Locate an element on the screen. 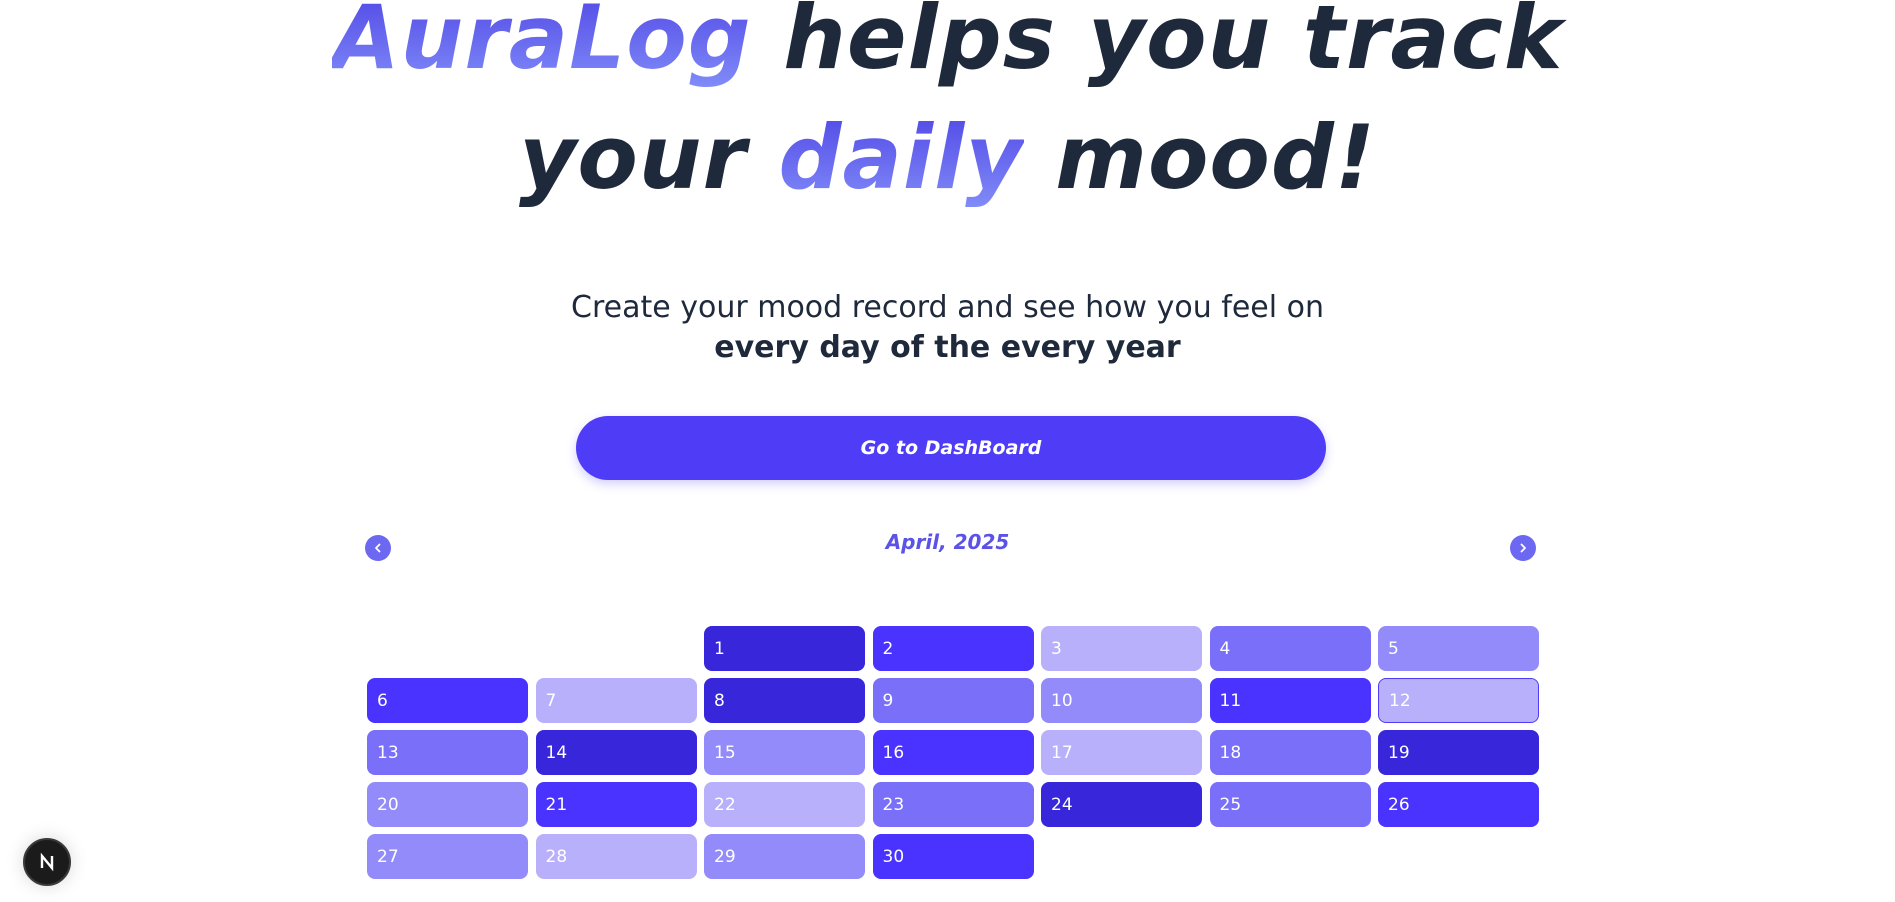 This screenshot has height=902, width=1895. calendar-day-number: 30 is located at coordinates (893, 856).